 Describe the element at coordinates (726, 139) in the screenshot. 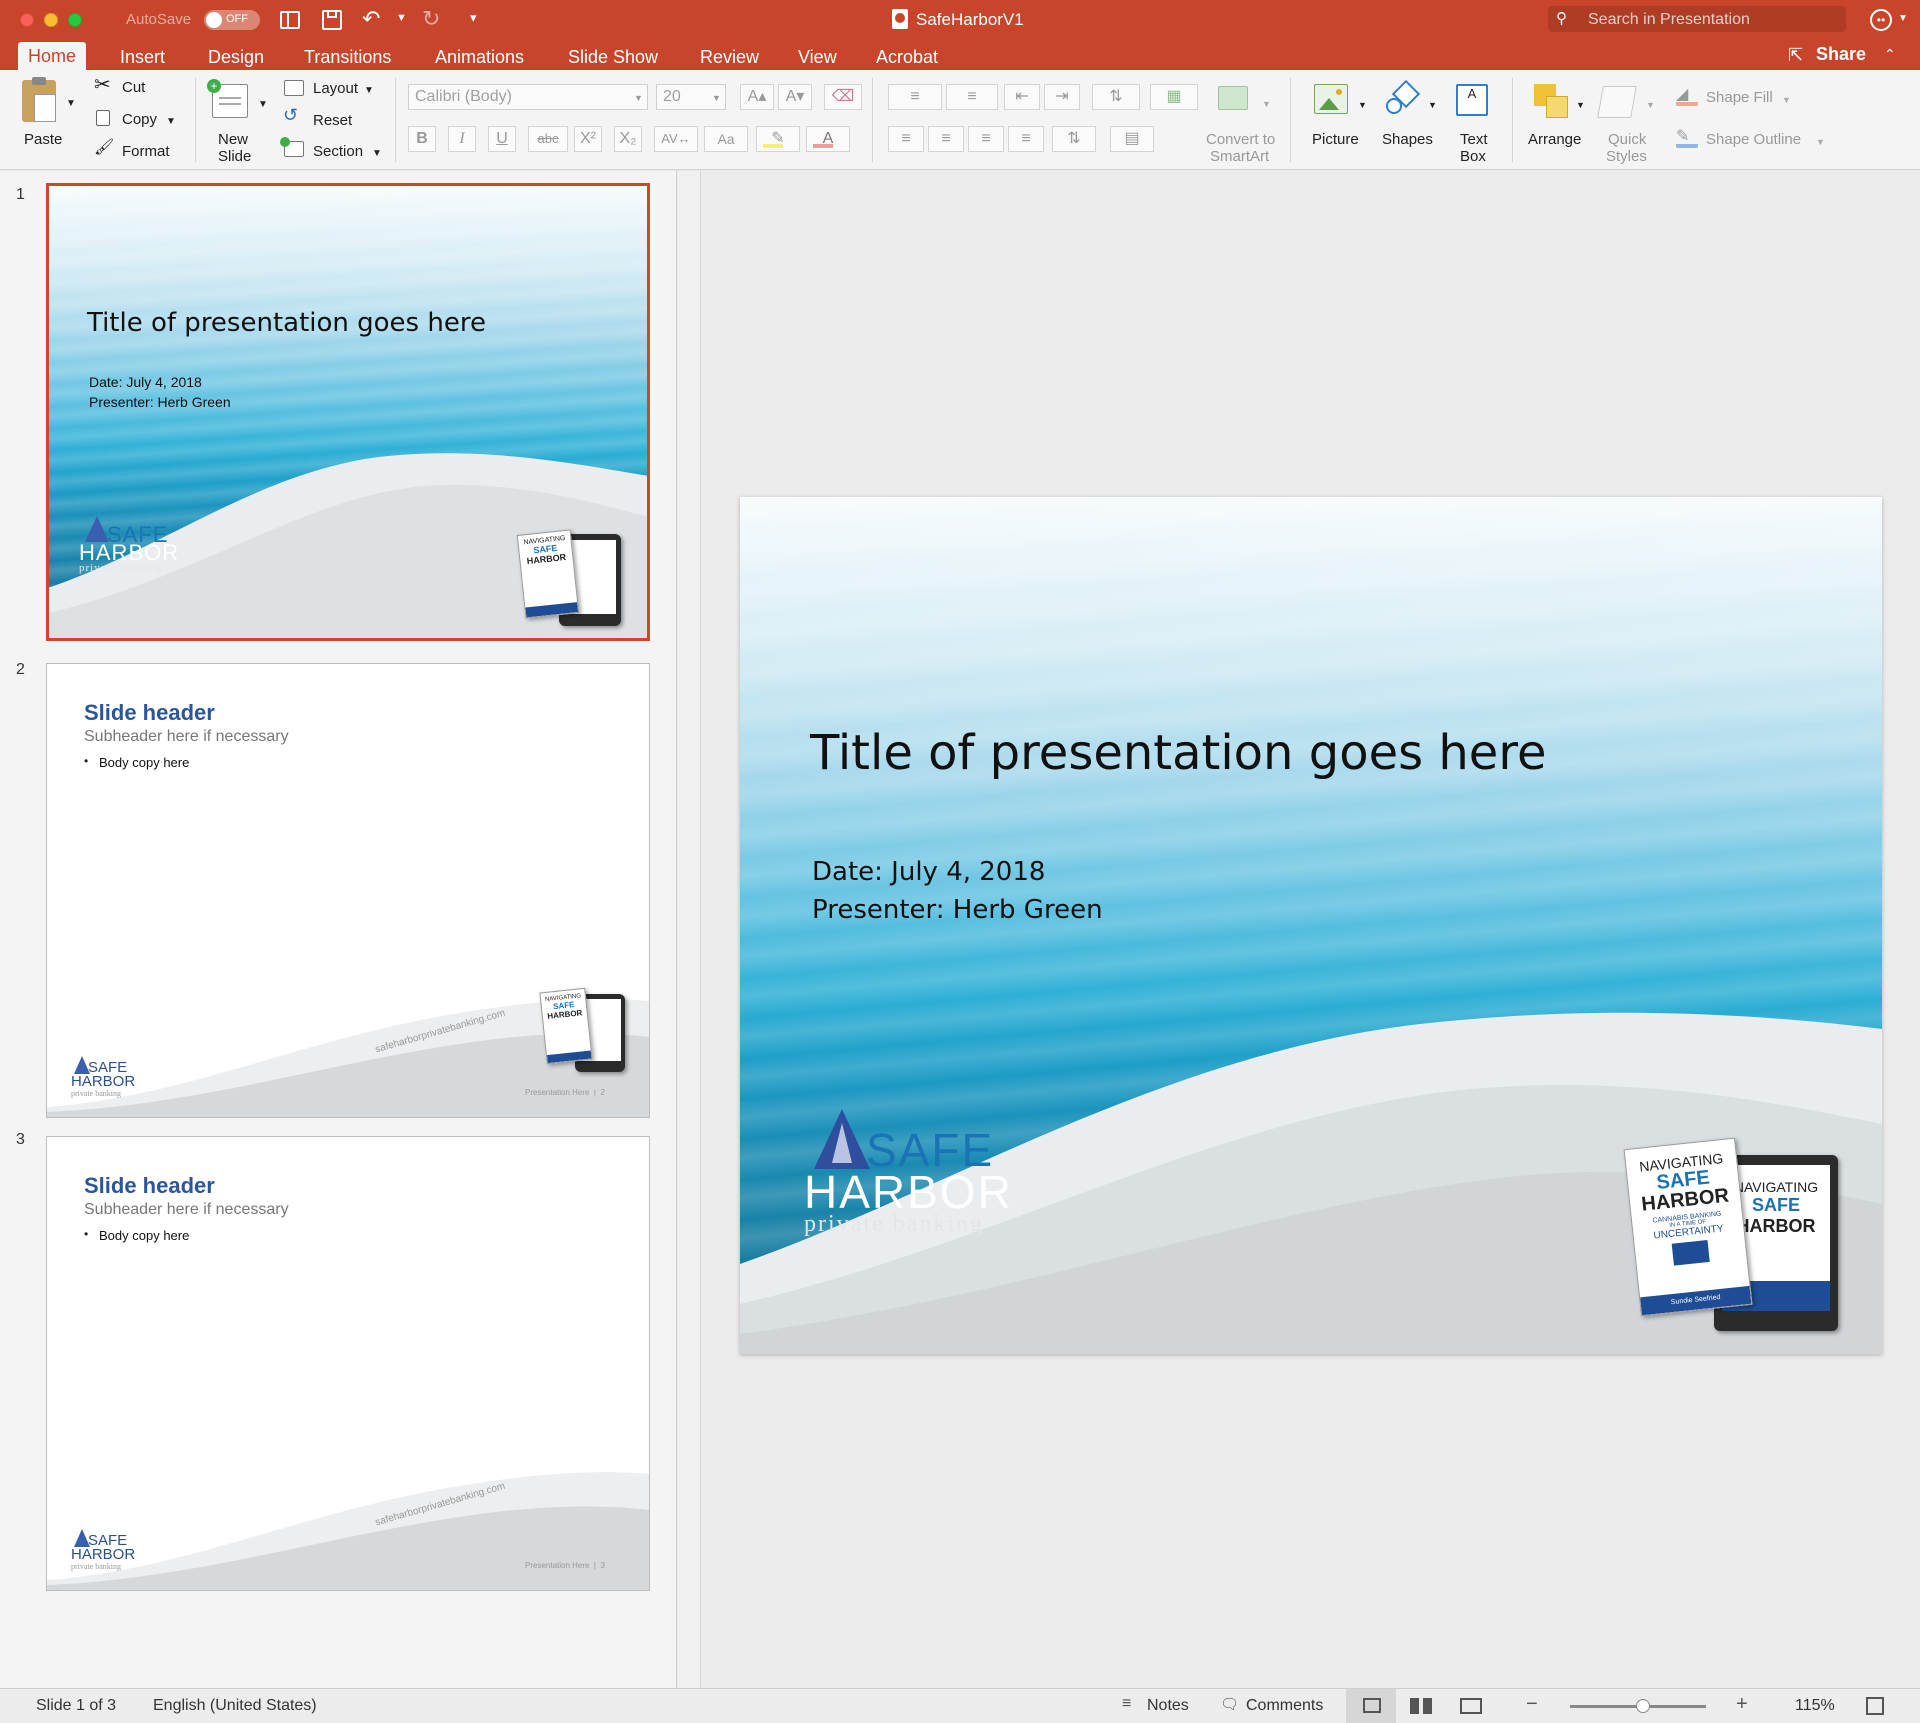

I see `change-case-button: Aa` at that location.